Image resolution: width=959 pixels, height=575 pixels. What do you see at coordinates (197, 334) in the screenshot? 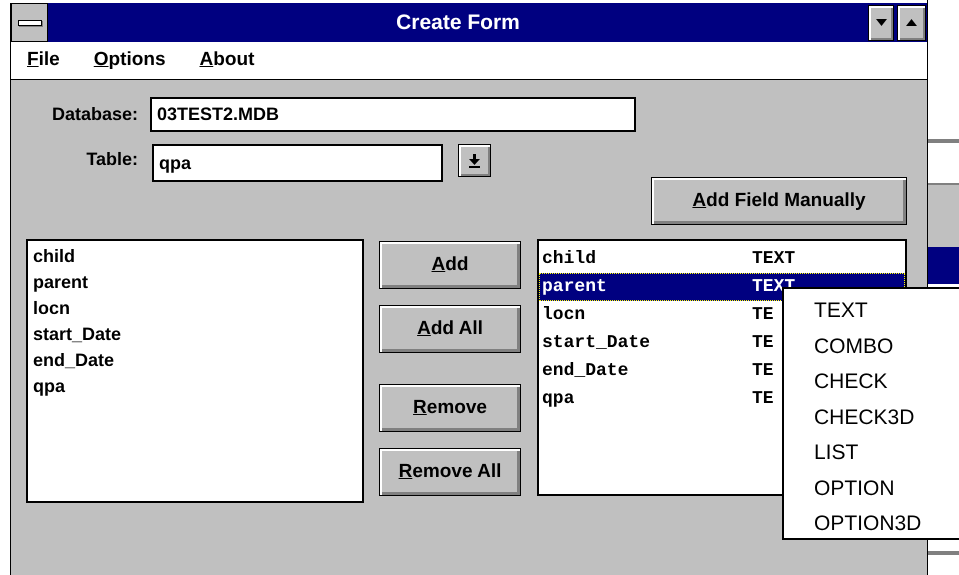
I see `field-item: start_Date` at bounding box center [197, 334].